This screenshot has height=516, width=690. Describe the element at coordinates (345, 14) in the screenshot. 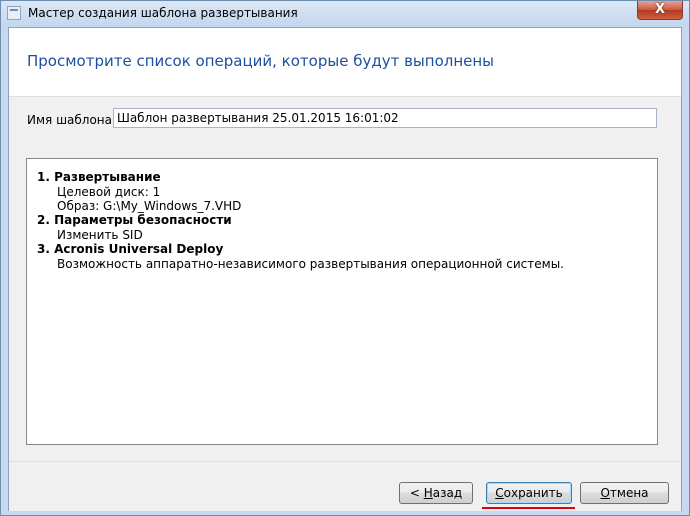

I see `title-bar: Мастер создания шаблона развертывания X` at that location.